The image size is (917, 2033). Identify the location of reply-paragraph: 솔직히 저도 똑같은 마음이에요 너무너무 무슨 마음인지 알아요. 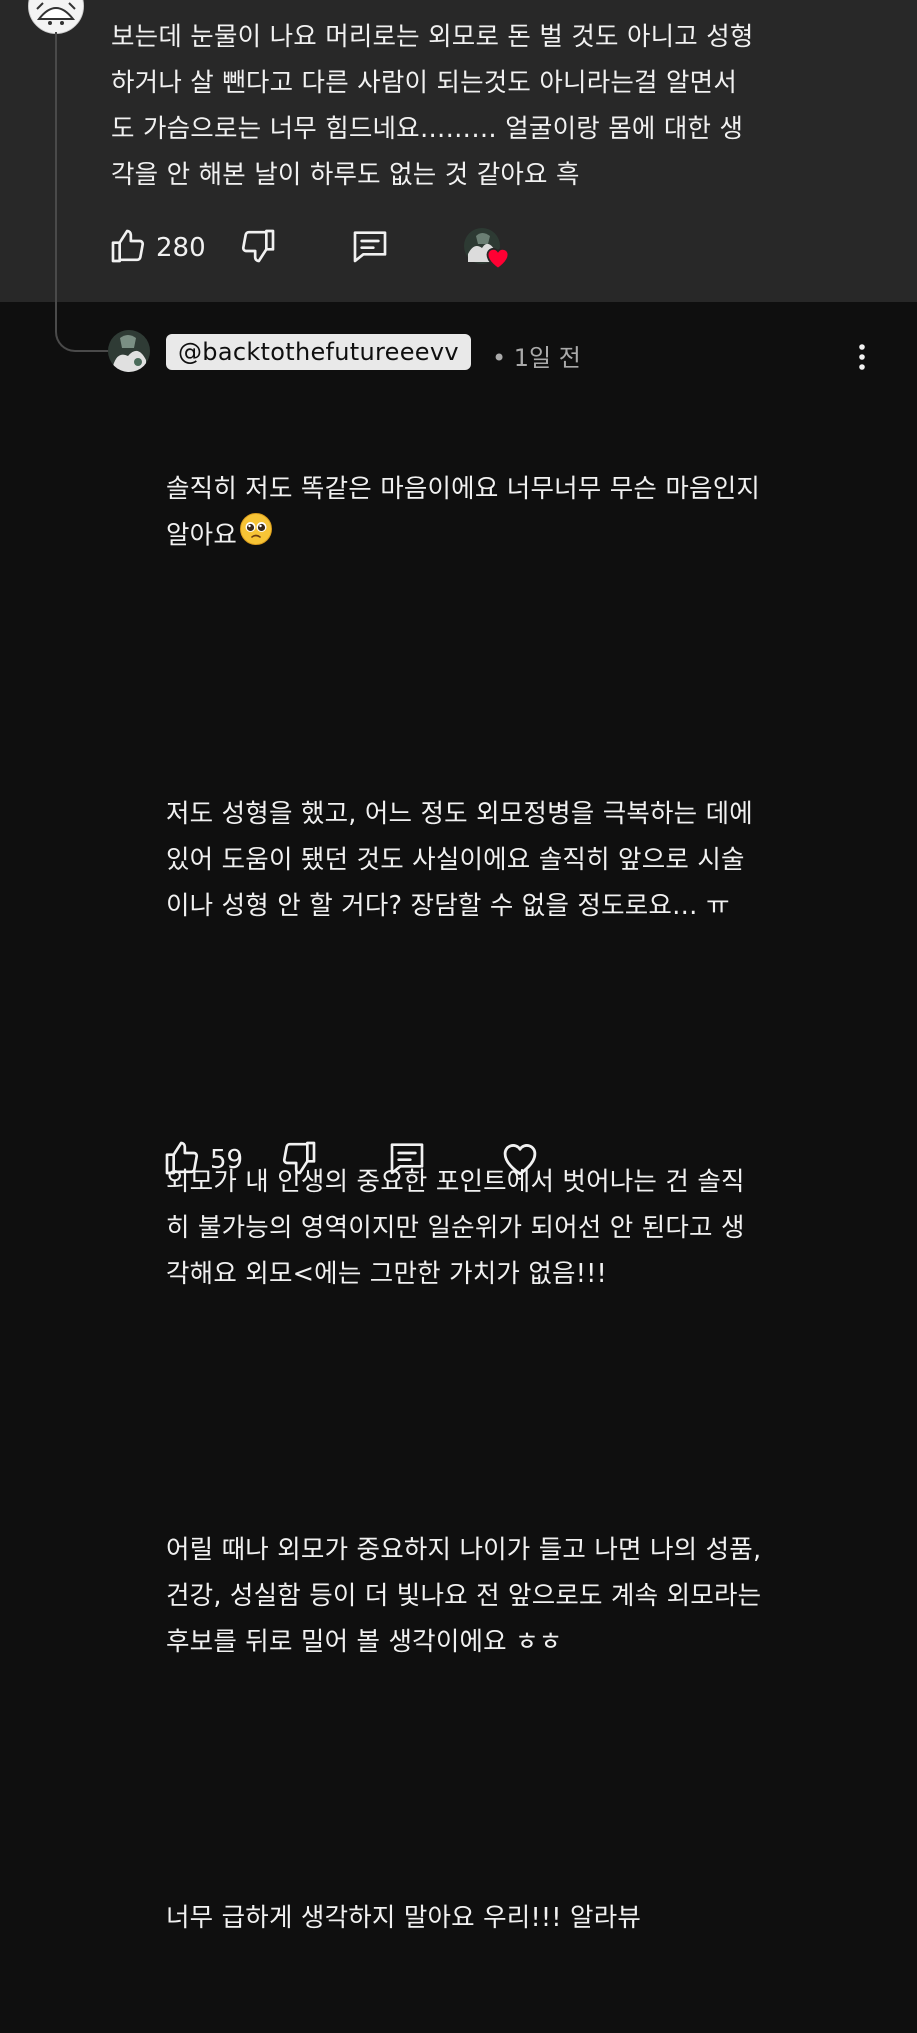
(526, 513).